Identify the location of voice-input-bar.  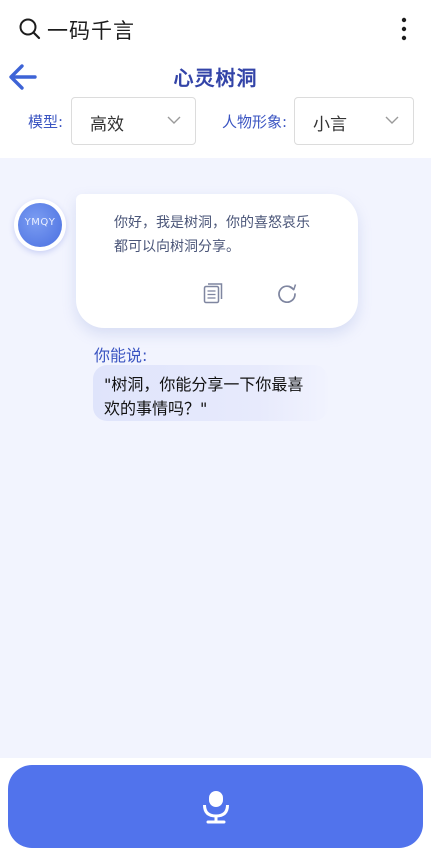
(215, 807).